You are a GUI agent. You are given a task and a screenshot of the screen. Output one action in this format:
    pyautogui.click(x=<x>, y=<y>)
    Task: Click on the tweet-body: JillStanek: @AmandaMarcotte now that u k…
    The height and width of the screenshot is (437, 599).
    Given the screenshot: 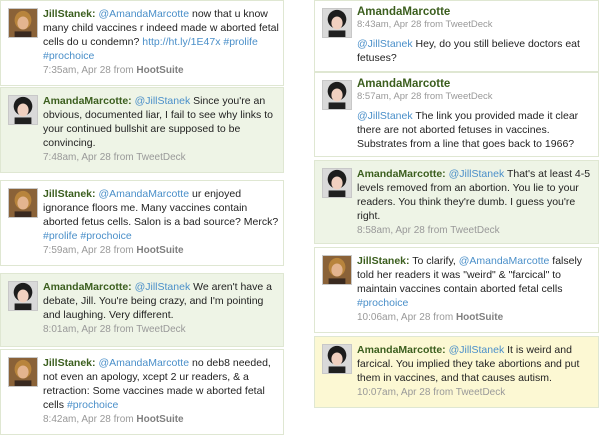 What is the action you would take?
    pyautogui.click(x=161, y=42)
    